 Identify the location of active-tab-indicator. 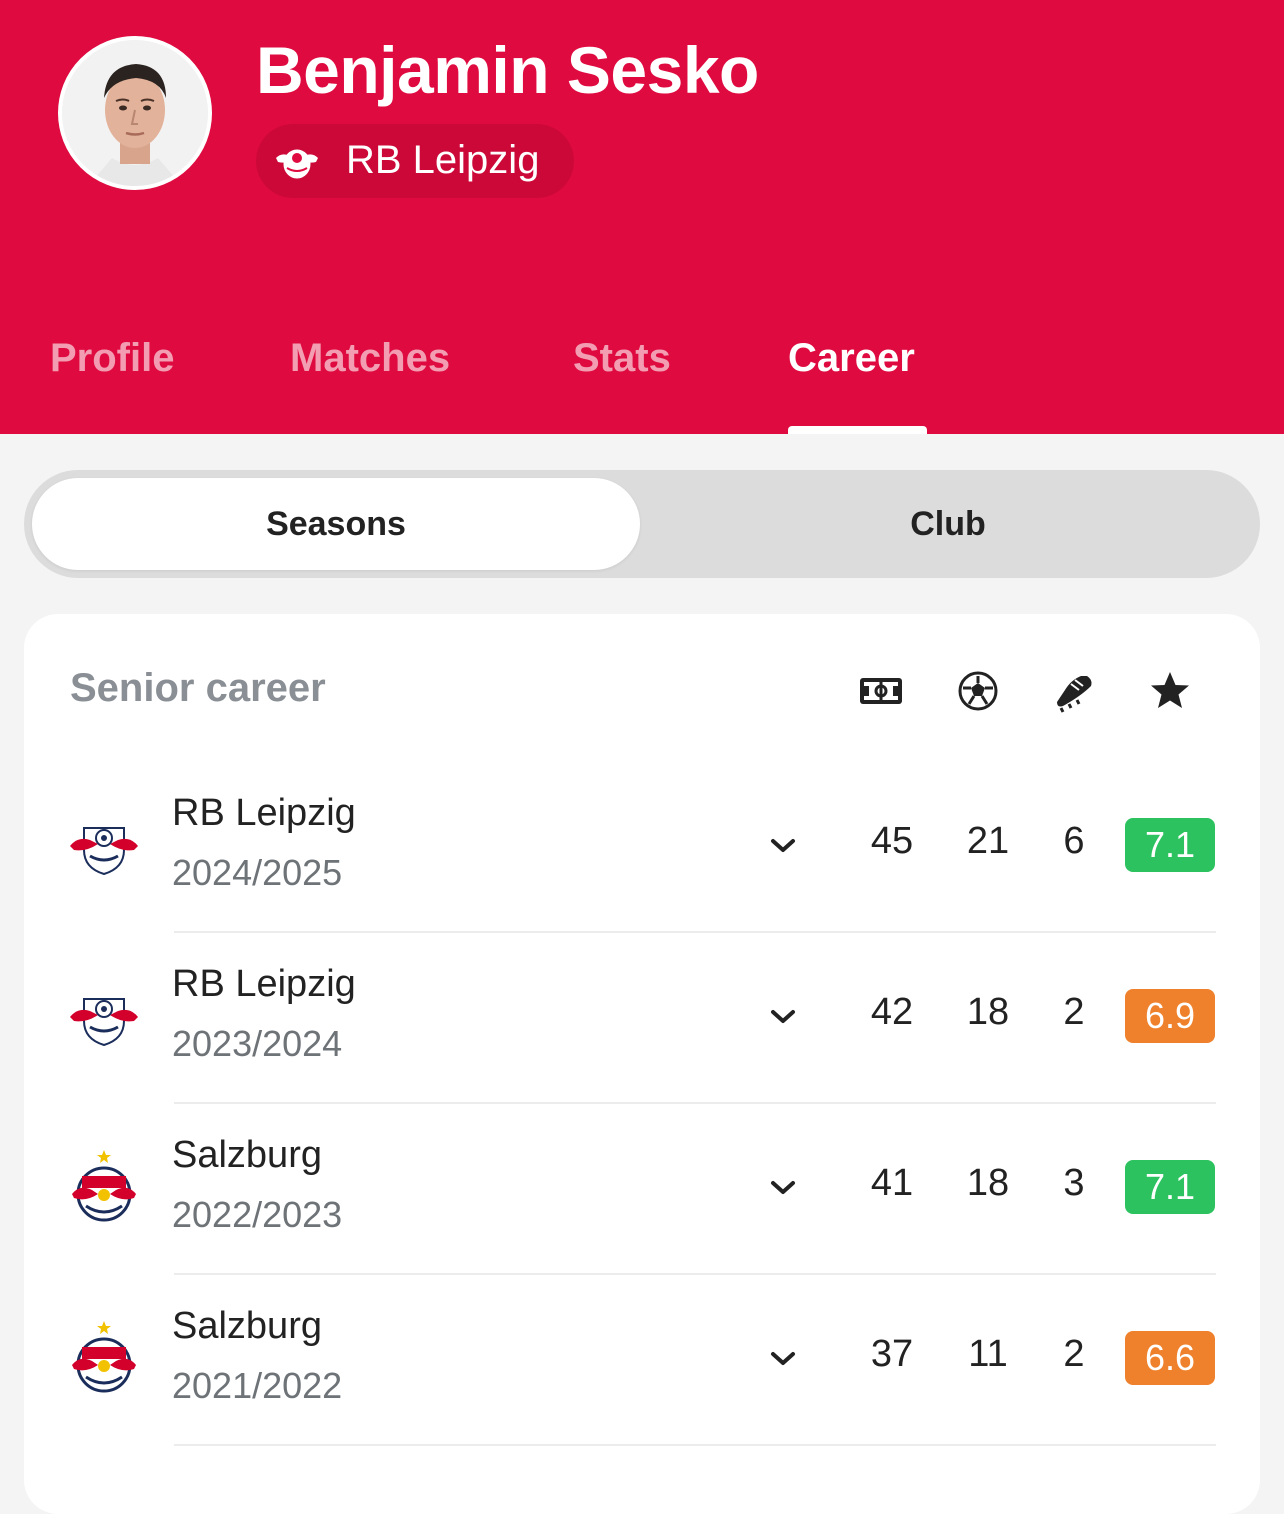
(857, 430).